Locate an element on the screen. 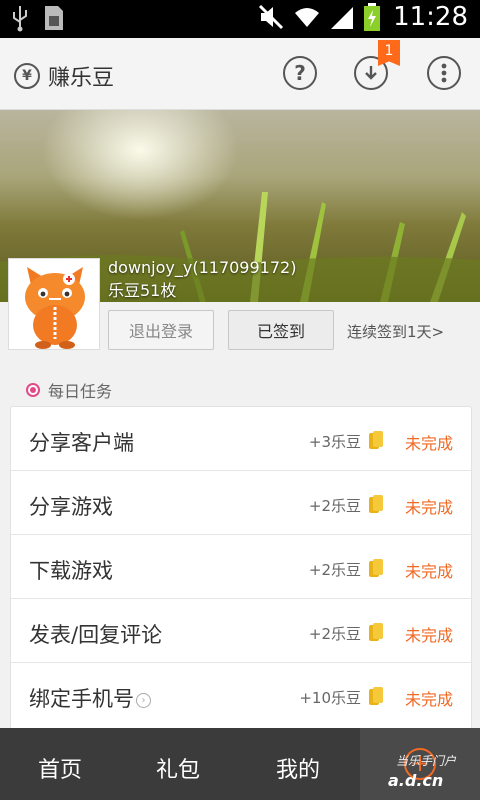 The width and height of the screenshot is (480, 800). mascot-avatar-icon is located at coordinates (55, 308).